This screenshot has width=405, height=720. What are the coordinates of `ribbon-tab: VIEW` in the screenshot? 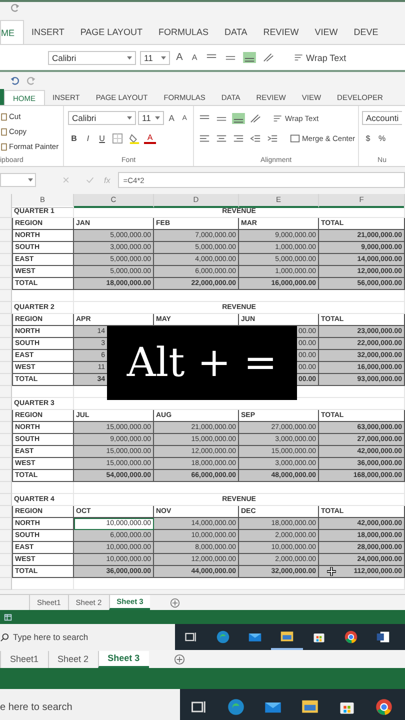 It's located at (326, 32).